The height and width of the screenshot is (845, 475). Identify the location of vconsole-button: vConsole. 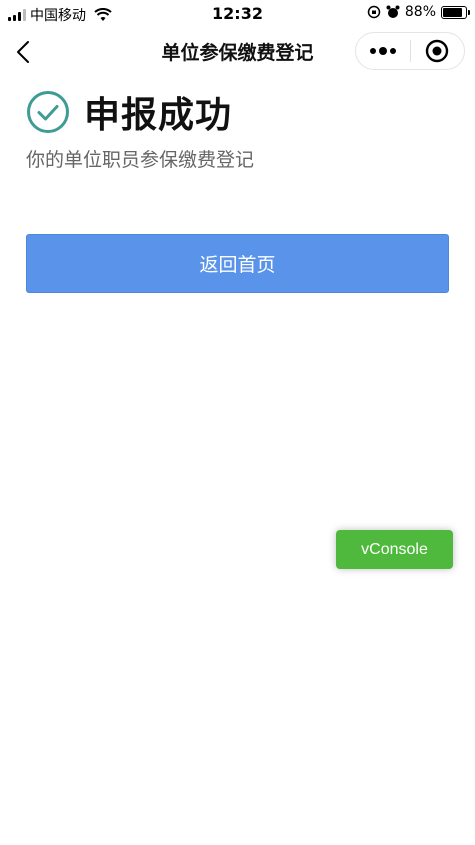
(394, 549).